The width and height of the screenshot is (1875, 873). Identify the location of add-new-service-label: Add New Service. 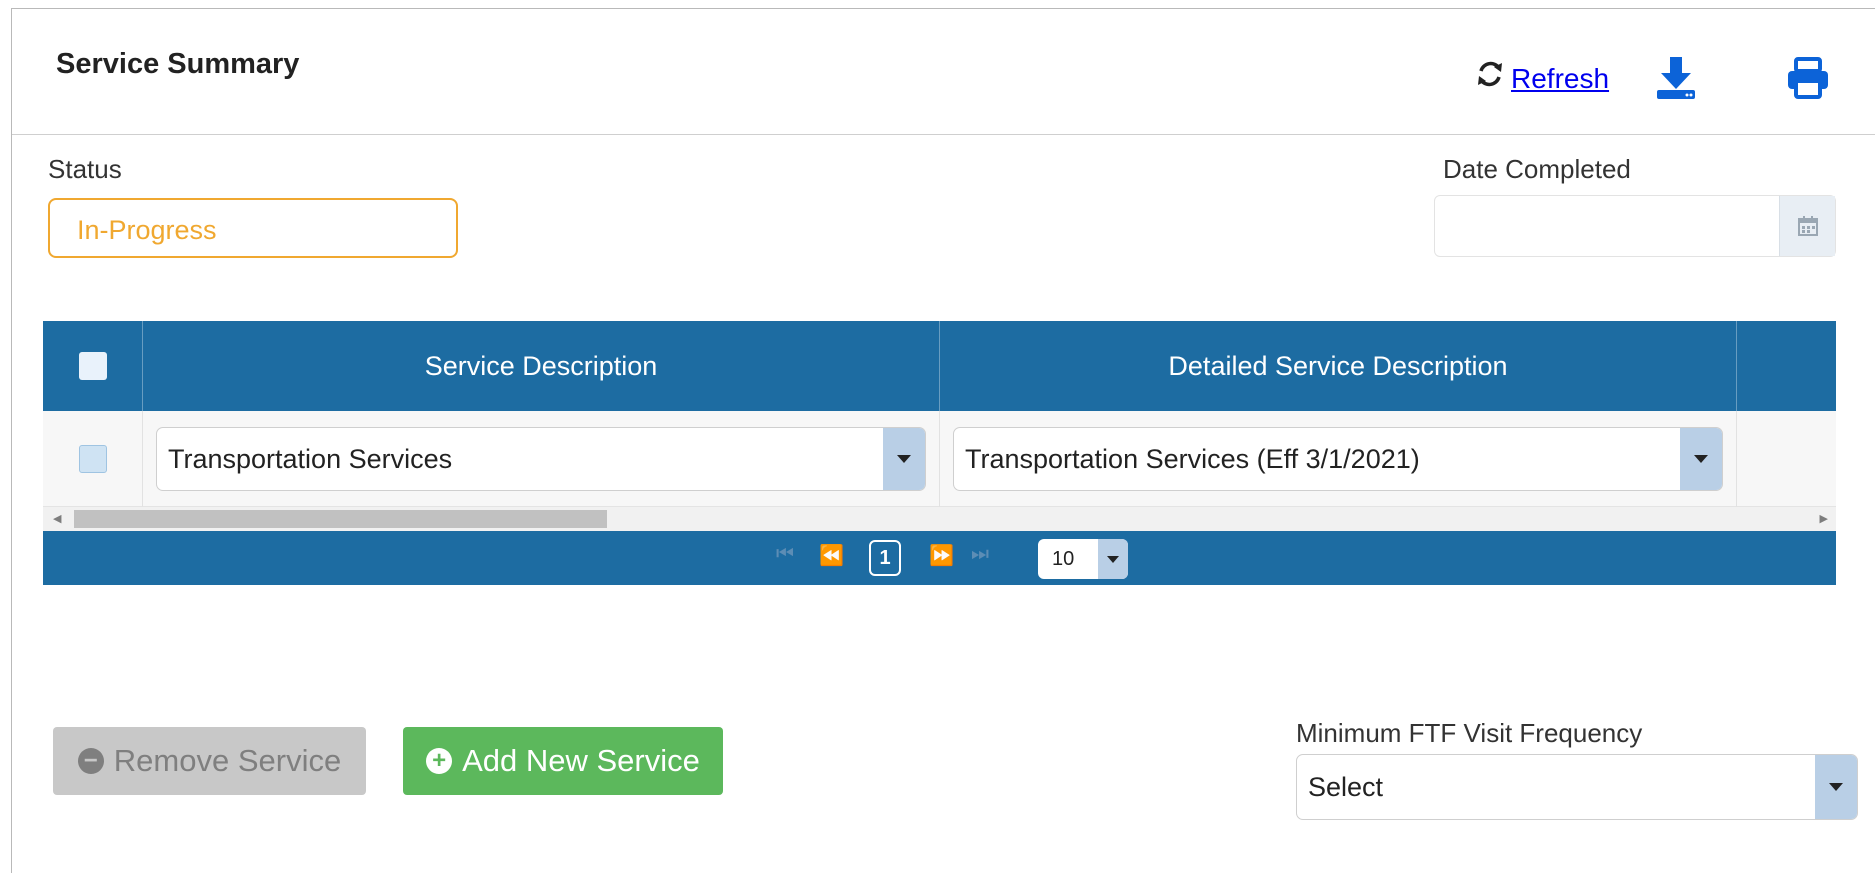
(581, 760).